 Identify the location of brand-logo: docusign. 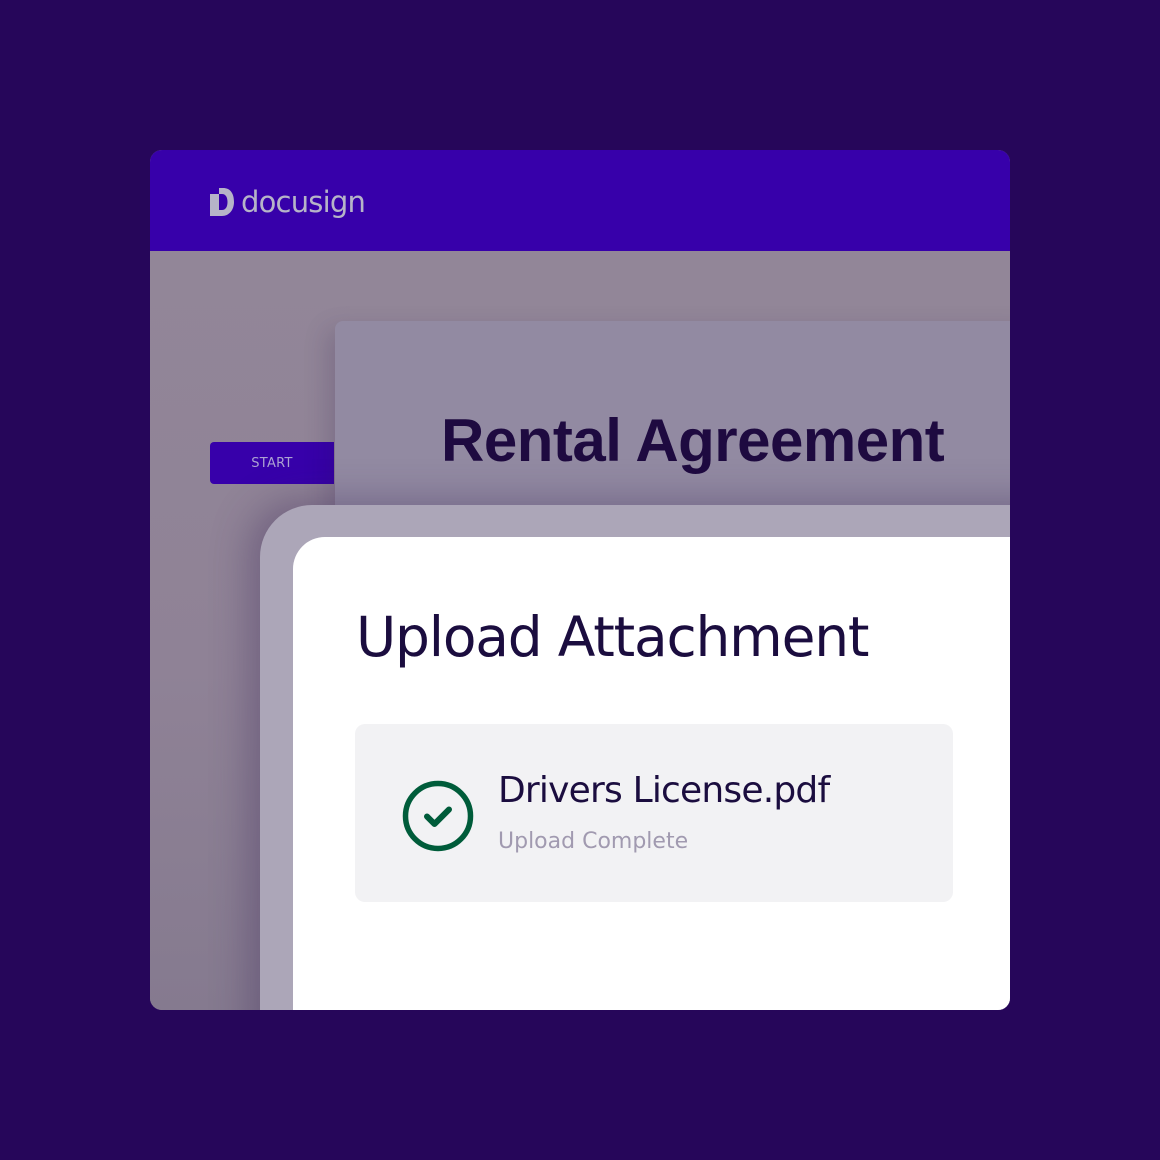
(288, 202).